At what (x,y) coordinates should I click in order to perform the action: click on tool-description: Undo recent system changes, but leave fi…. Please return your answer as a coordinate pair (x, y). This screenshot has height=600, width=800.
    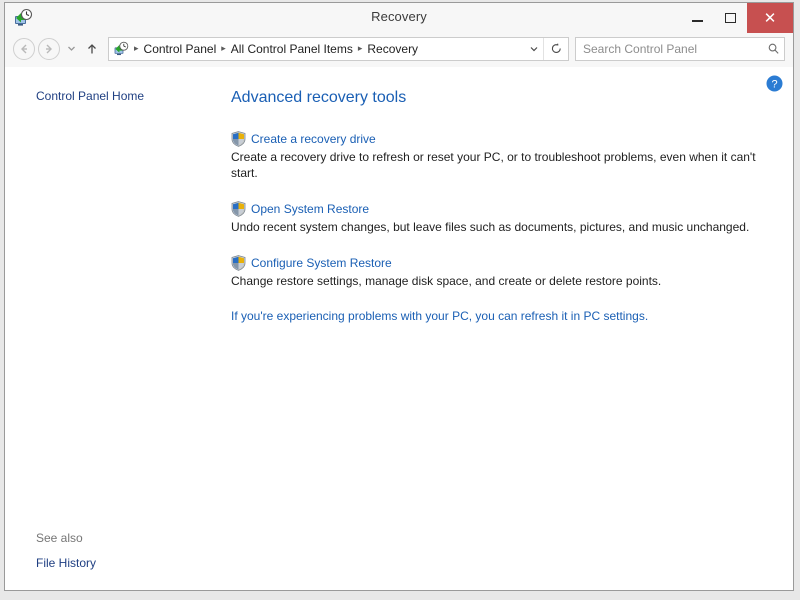
    Looking at the image, I should click on (490, 227).